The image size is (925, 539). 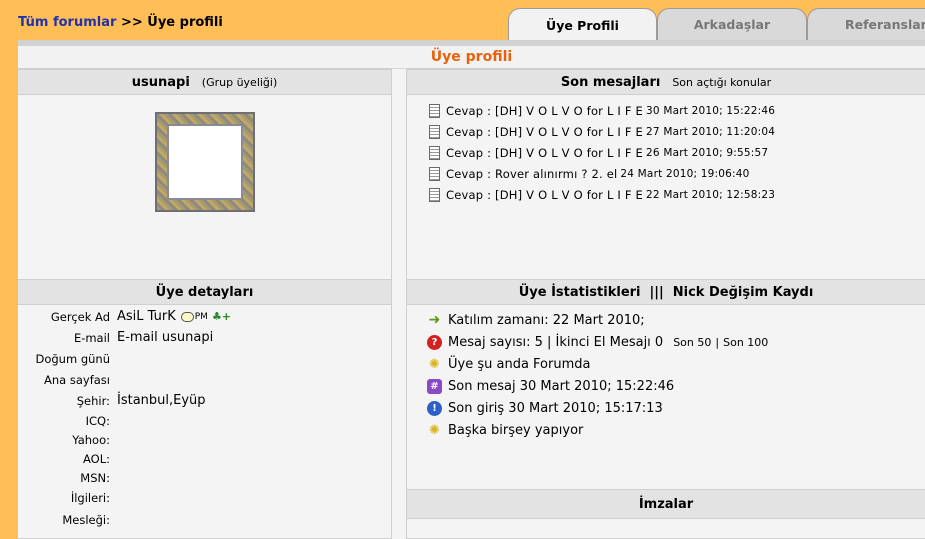 I want to click on email-link: E-mail usunapi, so click(x=165, y=337).